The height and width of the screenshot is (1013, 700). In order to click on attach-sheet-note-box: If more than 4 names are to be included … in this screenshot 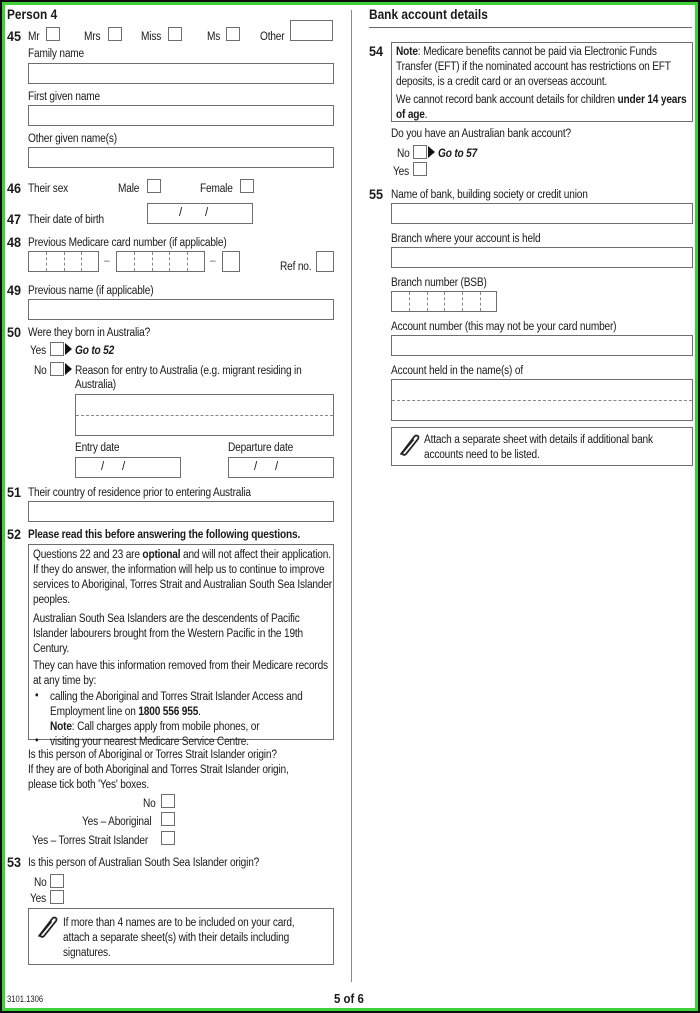, I will do `click(181, 936)`.